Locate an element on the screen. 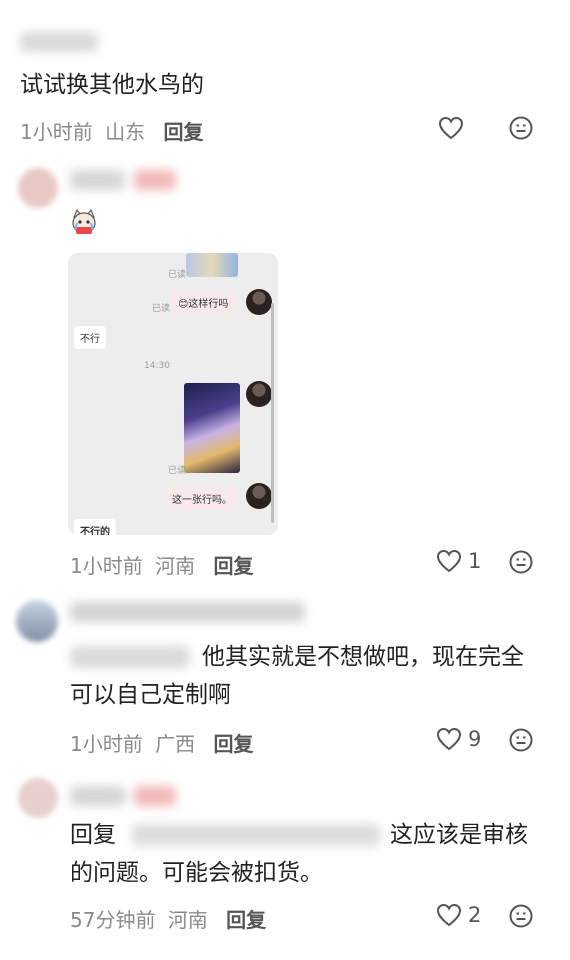 The width and height of the screenshot is (570, 960). comment-meta: 57分钟前 河南 回复 is located at coordinates (168, 918).